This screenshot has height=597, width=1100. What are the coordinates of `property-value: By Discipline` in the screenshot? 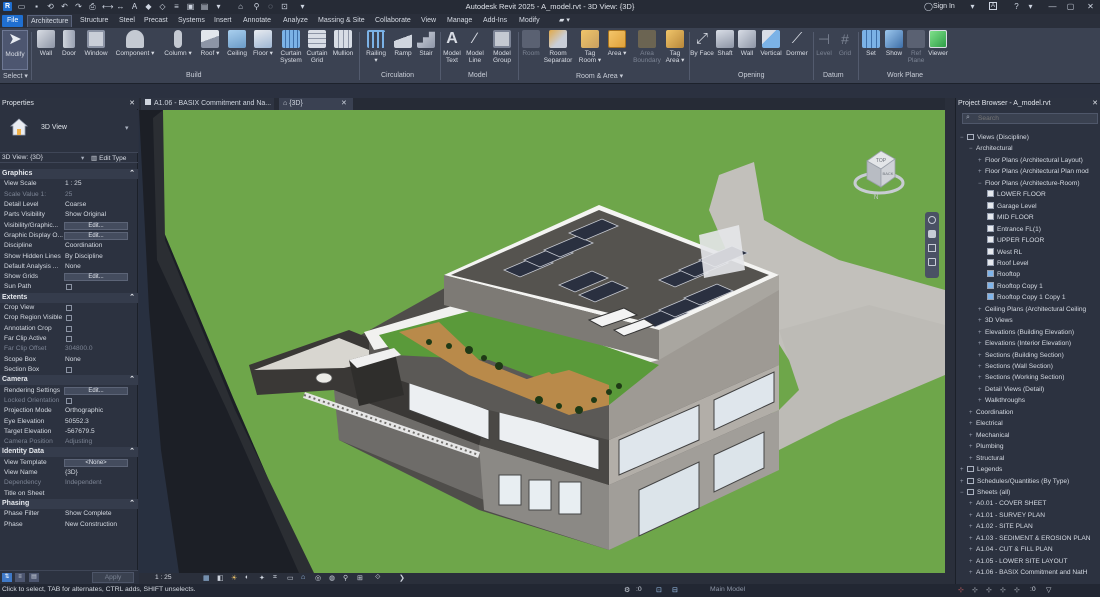 It's located at (100, 257).